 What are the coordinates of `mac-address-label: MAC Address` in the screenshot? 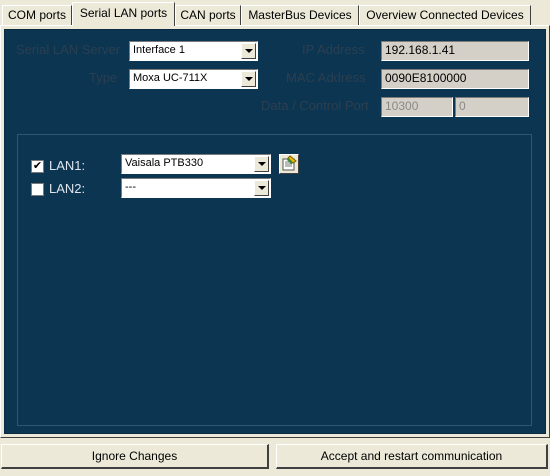 It's located at (326, 77).